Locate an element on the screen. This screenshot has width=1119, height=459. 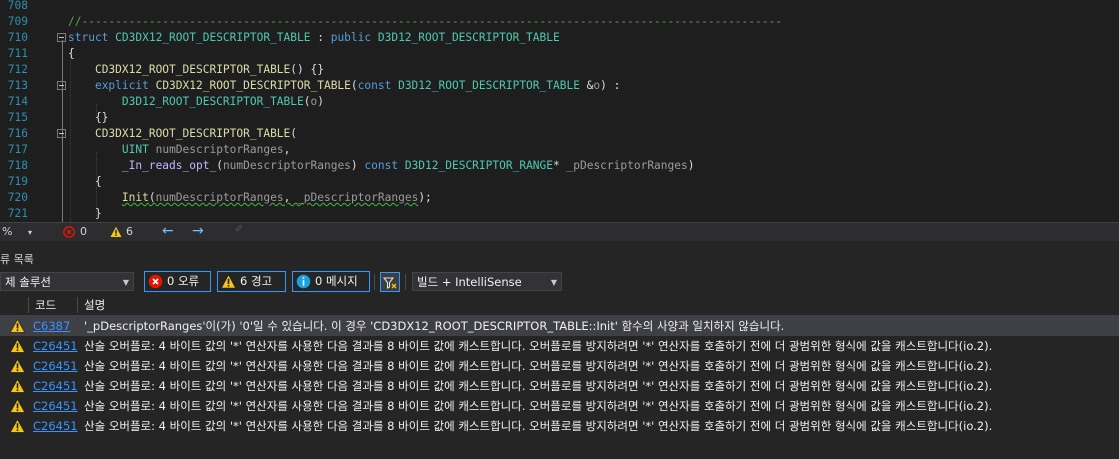
navigate-forward-icon: → is located at coordinates (198, 231).